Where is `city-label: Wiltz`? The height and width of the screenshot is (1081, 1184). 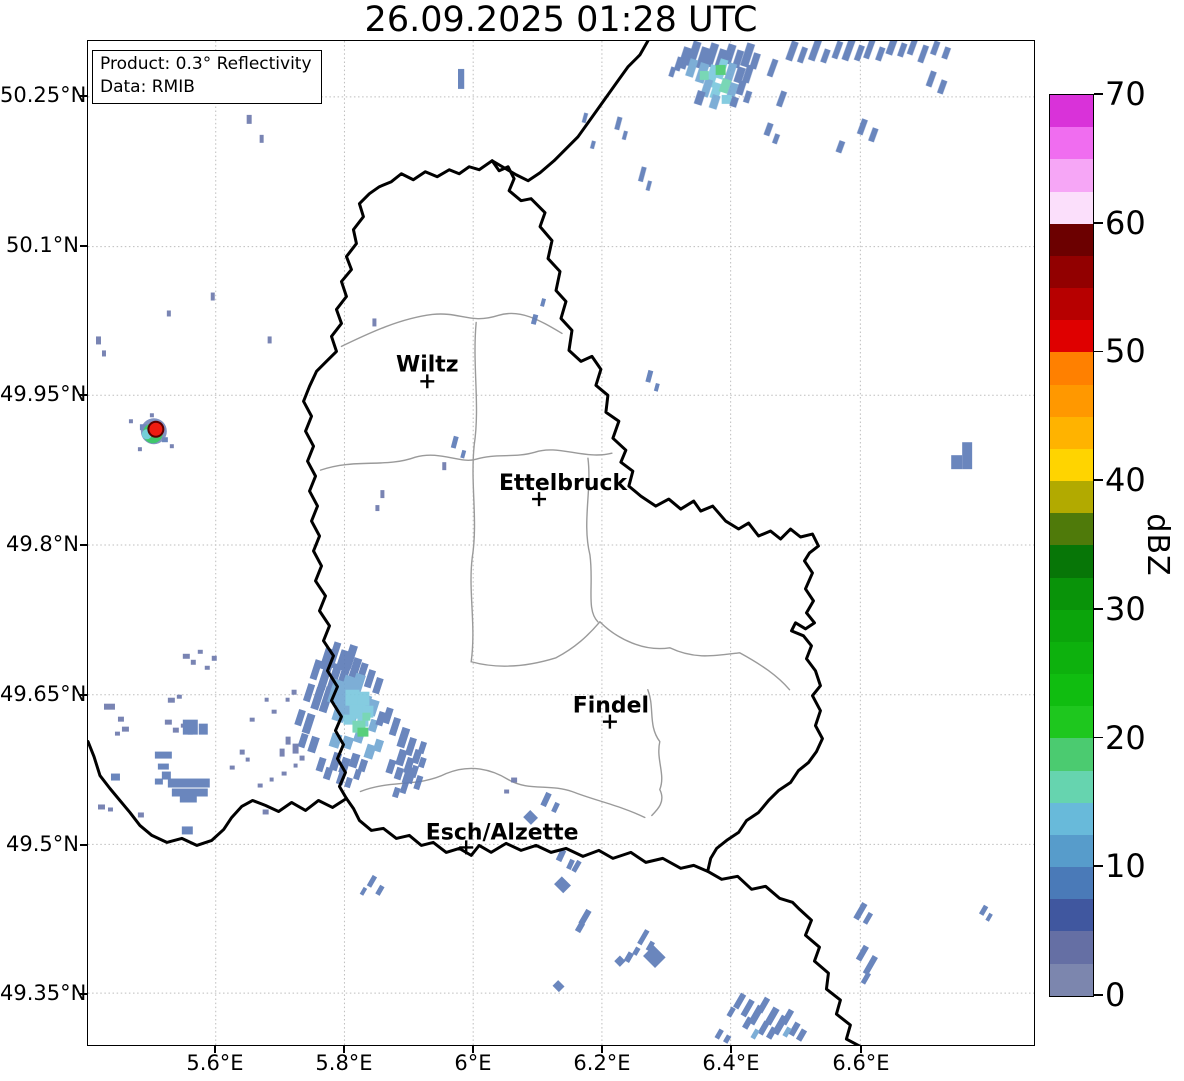 city-label: Wiltz is located at coordinates (427, 364).